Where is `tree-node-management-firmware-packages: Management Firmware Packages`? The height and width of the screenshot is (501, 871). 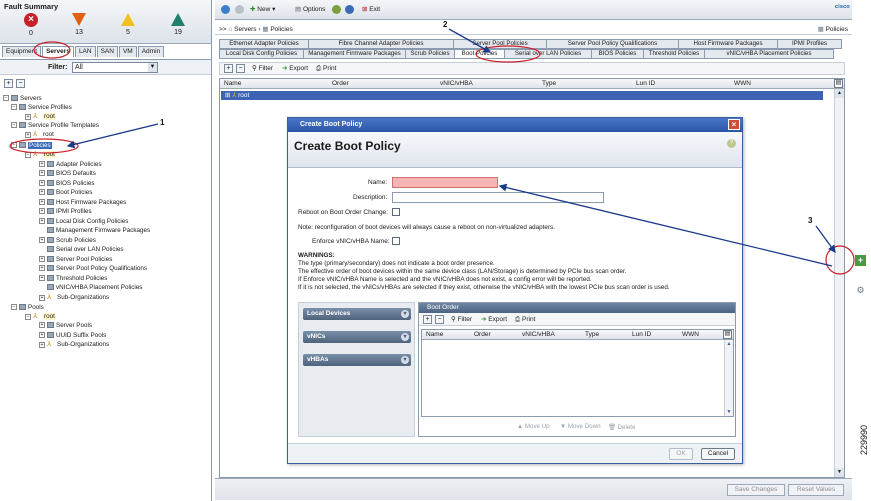 tree-node-management-firmware-packages: Management Firmware Packages is located at coordinates (98, 230).